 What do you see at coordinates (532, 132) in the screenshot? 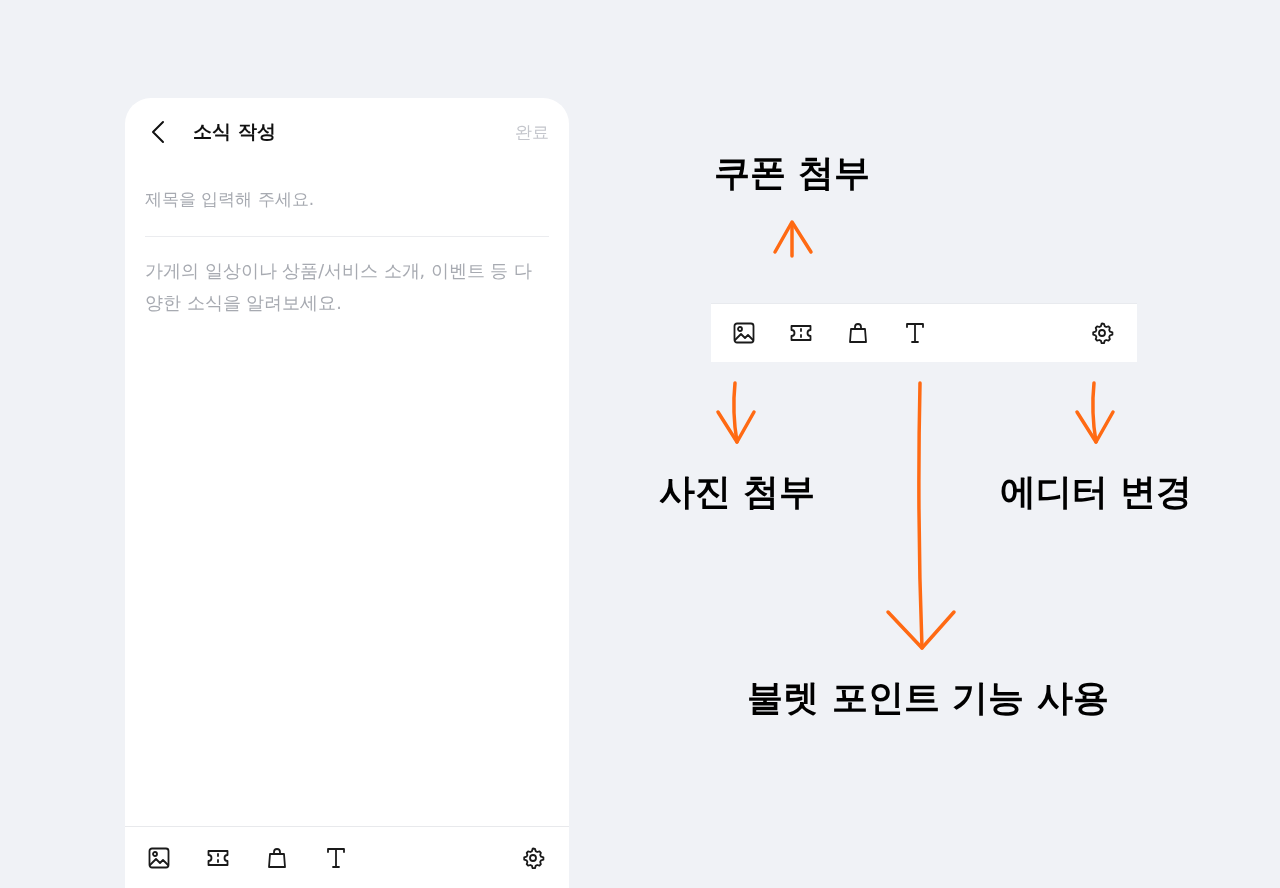
I see `done-button: 완료` at bounding box center [532, 132].